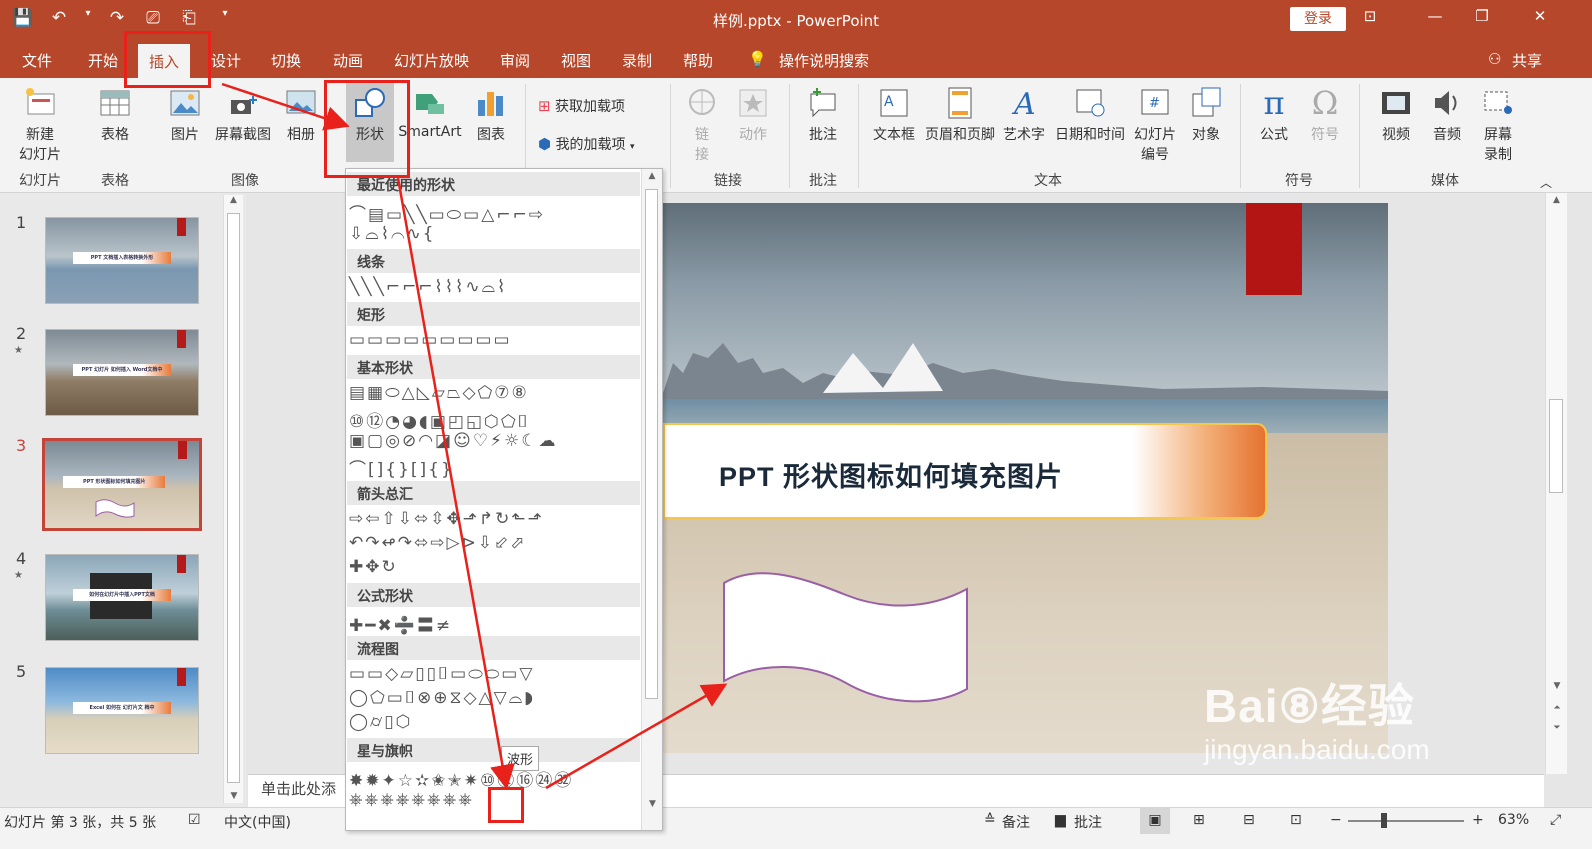 The height and width of the screenshot is (849, 1592). Describe the element at coordinates (1435, 16) in the screenshot. I see `minimize-icon: —` at that location.